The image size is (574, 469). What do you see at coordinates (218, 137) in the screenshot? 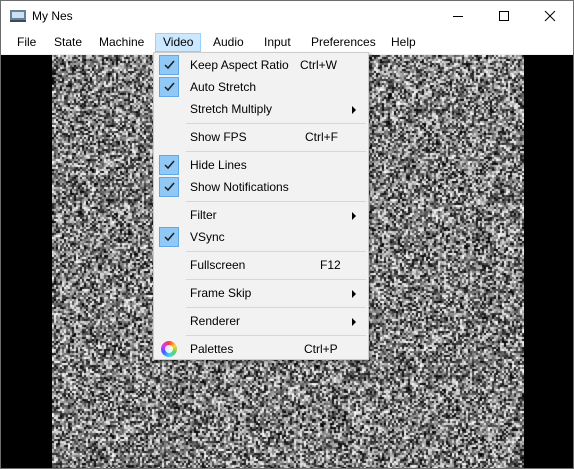
I see `menu-item-label: Show FPS` at bounding box center [218, 137].